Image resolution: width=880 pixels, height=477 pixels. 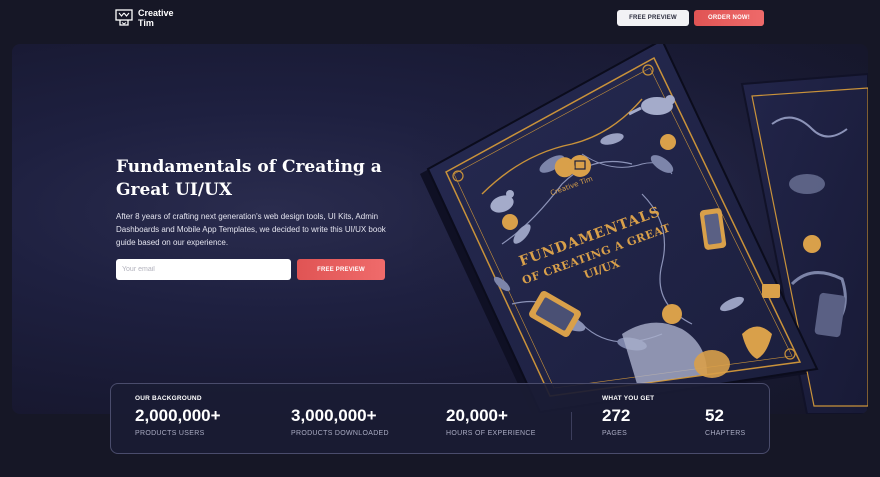 I want to click on stat-caption: HOURS OF EXPERIENCE, so click(x=491, y=433).